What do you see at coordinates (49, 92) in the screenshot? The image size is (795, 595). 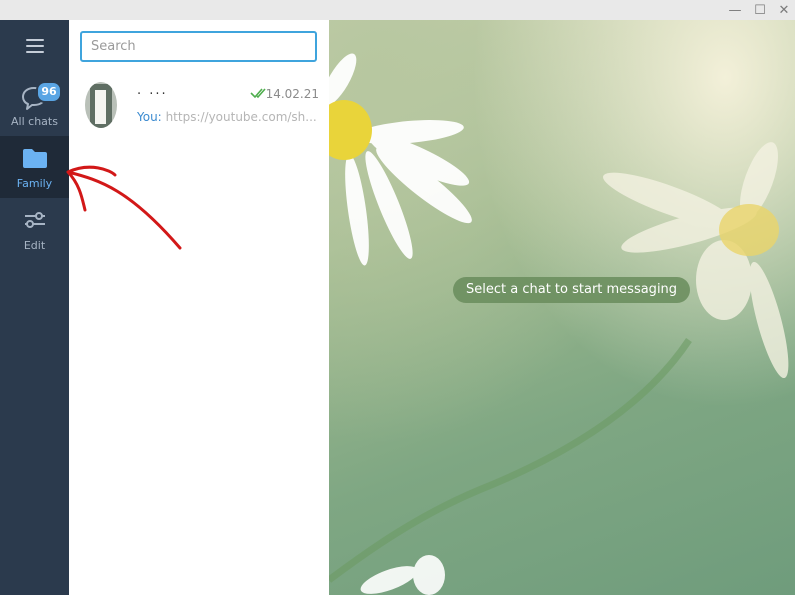 I see `unread-badge: 96` at bounding box center [49, 92].